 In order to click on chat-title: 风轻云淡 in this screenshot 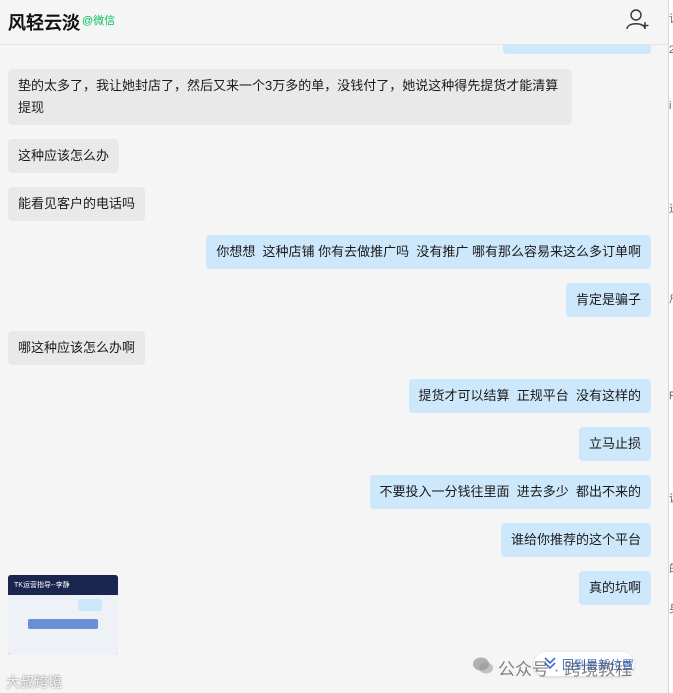, I will do `click(44, 23)`.